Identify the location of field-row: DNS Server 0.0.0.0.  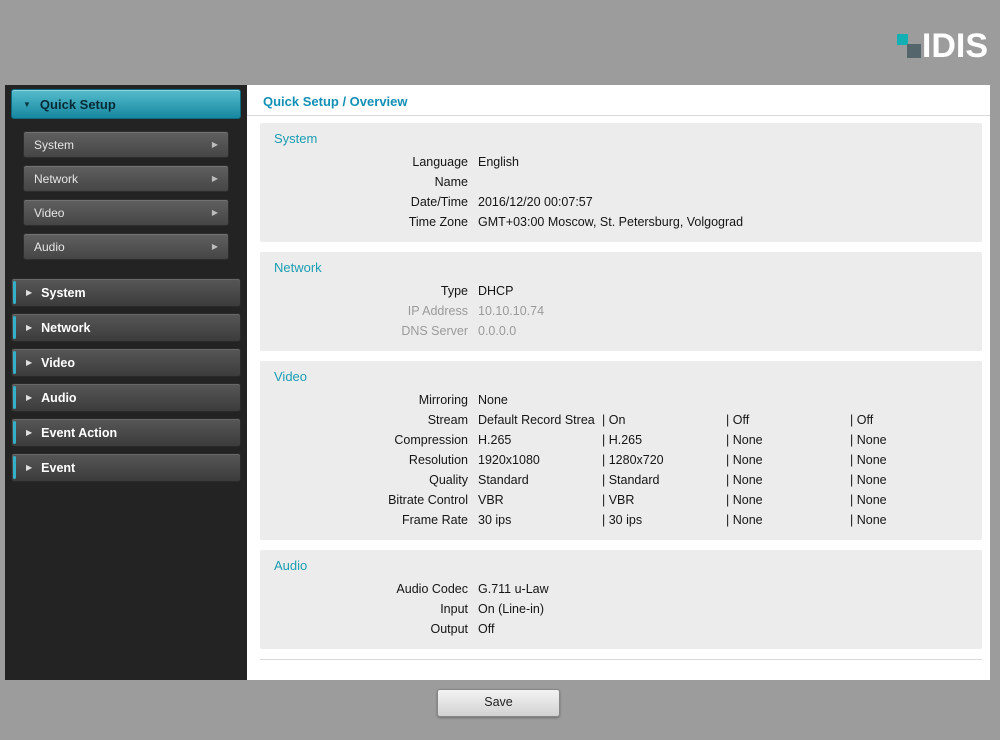
(621, 331).